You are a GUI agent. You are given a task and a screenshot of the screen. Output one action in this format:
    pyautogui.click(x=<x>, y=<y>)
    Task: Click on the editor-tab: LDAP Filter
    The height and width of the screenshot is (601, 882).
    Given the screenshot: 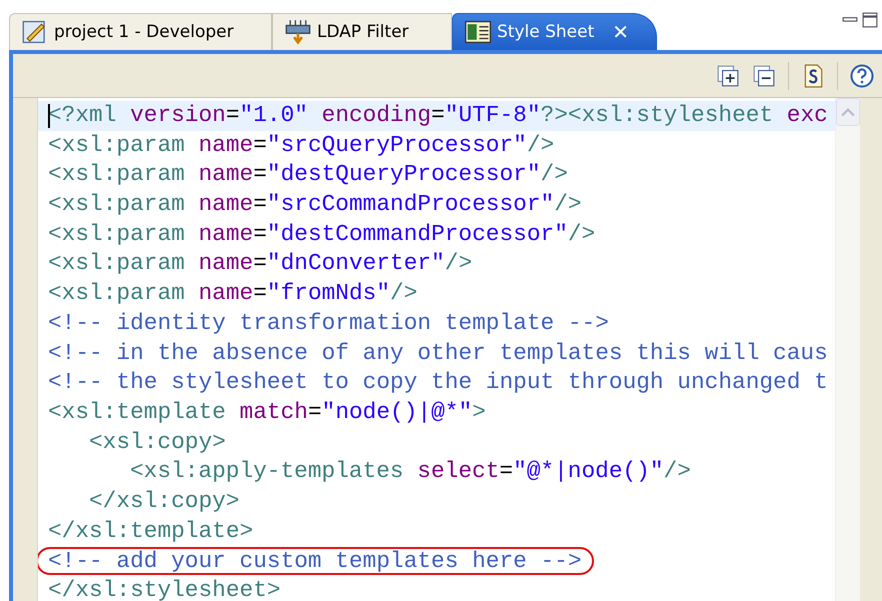 What is the action you would take?
    pyautogui.click(x=362, y=31)
    